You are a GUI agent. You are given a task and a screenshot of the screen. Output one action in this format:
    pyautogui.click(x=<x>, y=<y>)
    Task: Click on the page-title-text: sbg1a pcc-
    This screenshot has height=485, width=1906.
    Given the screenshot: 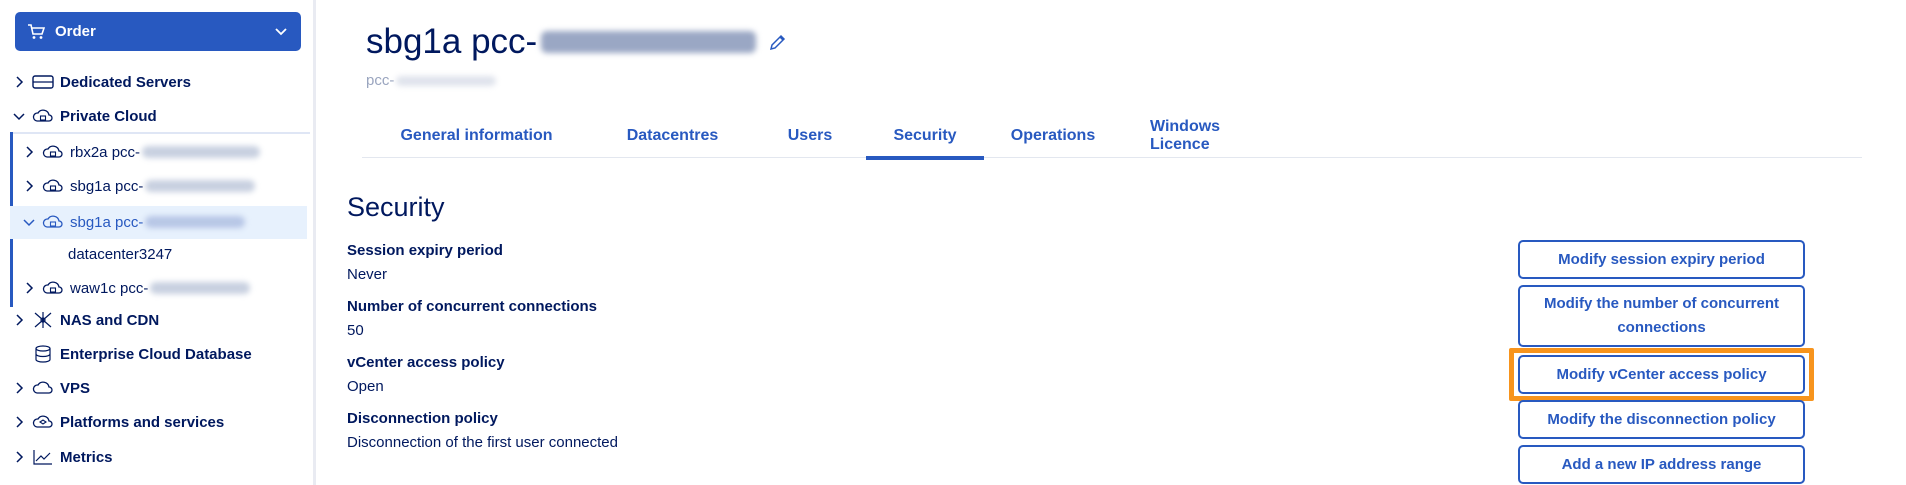 What is the action you would take?
    pyautogui.click(x=452, y=41)
    